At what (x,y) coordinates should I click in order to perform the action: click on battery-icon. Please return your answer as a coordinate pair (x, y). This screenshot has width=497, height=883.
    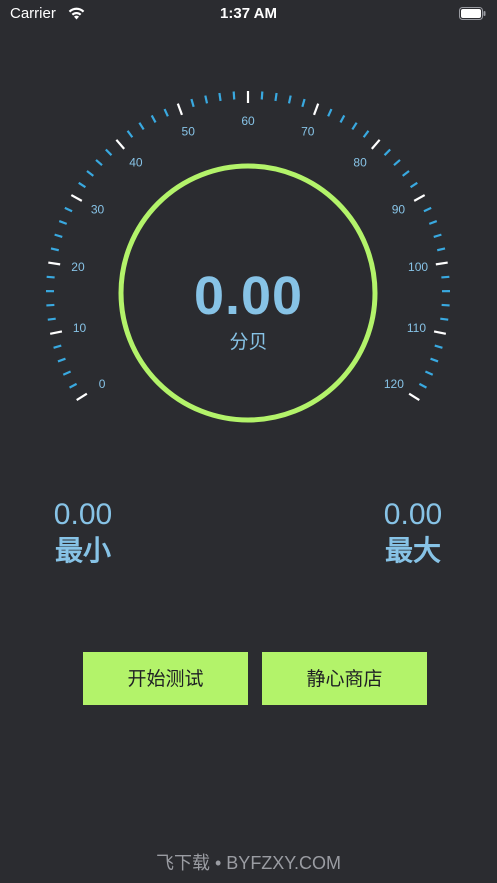
    Looking at the image, I should click on (472, 13).